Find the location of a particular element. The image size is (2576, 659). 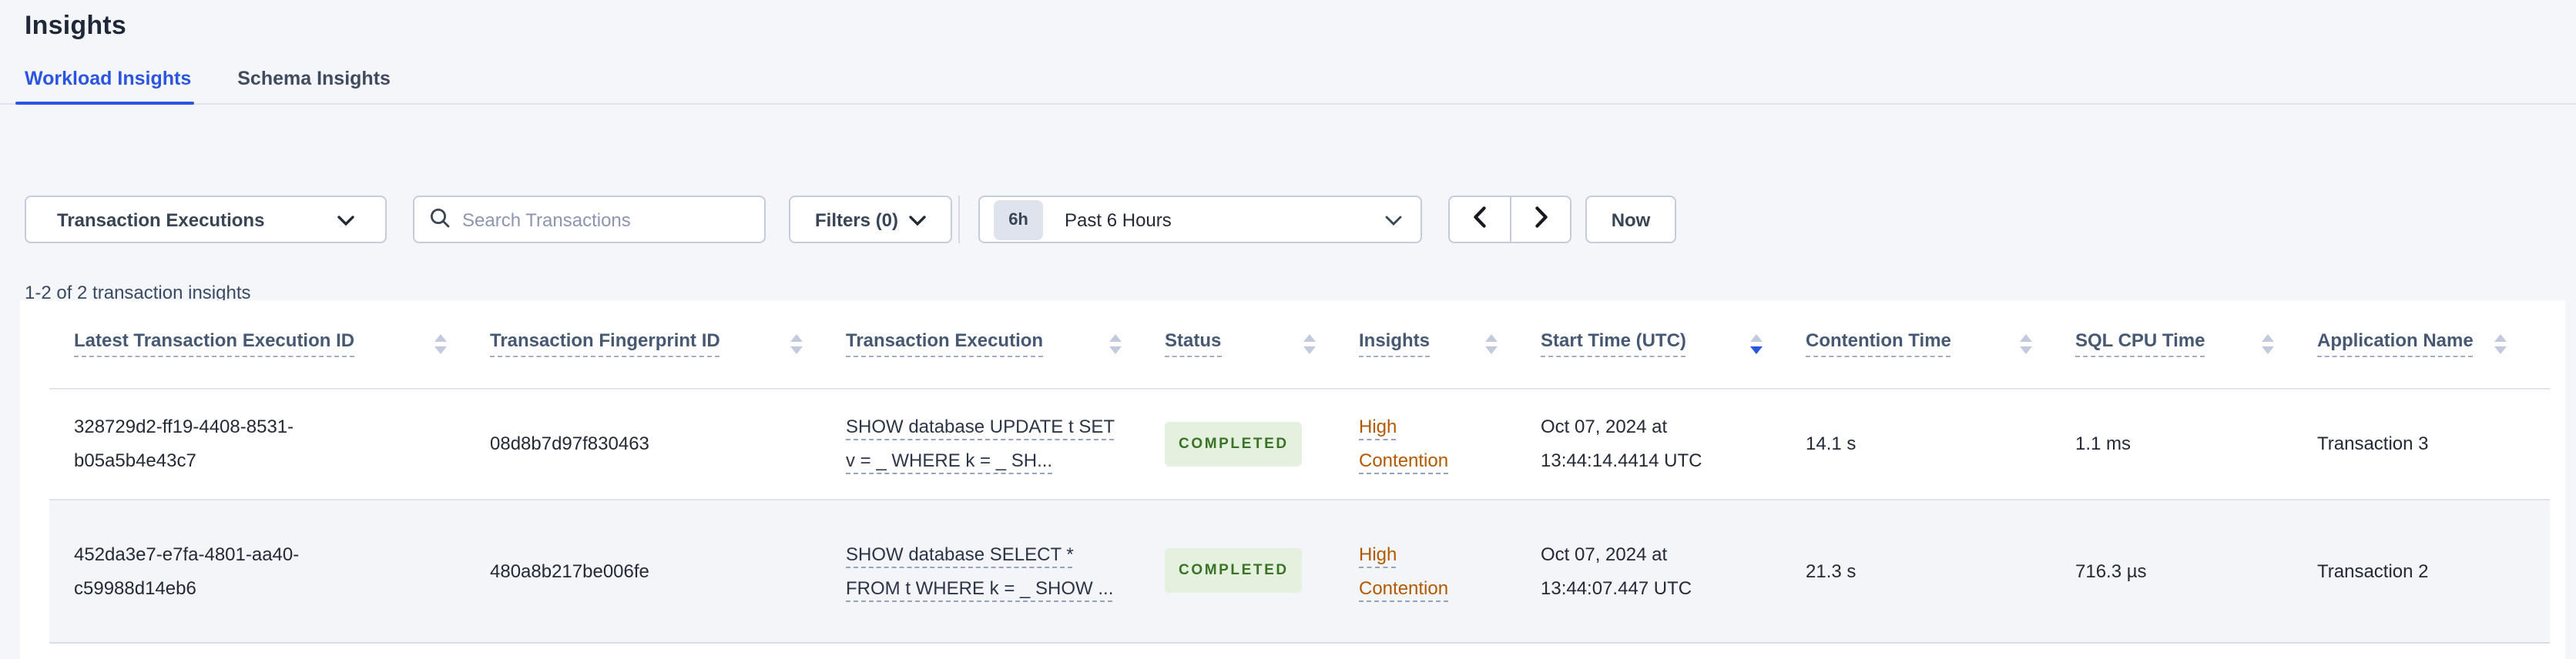

filters-label: Filters (0) is located at coordinates (857, 219).